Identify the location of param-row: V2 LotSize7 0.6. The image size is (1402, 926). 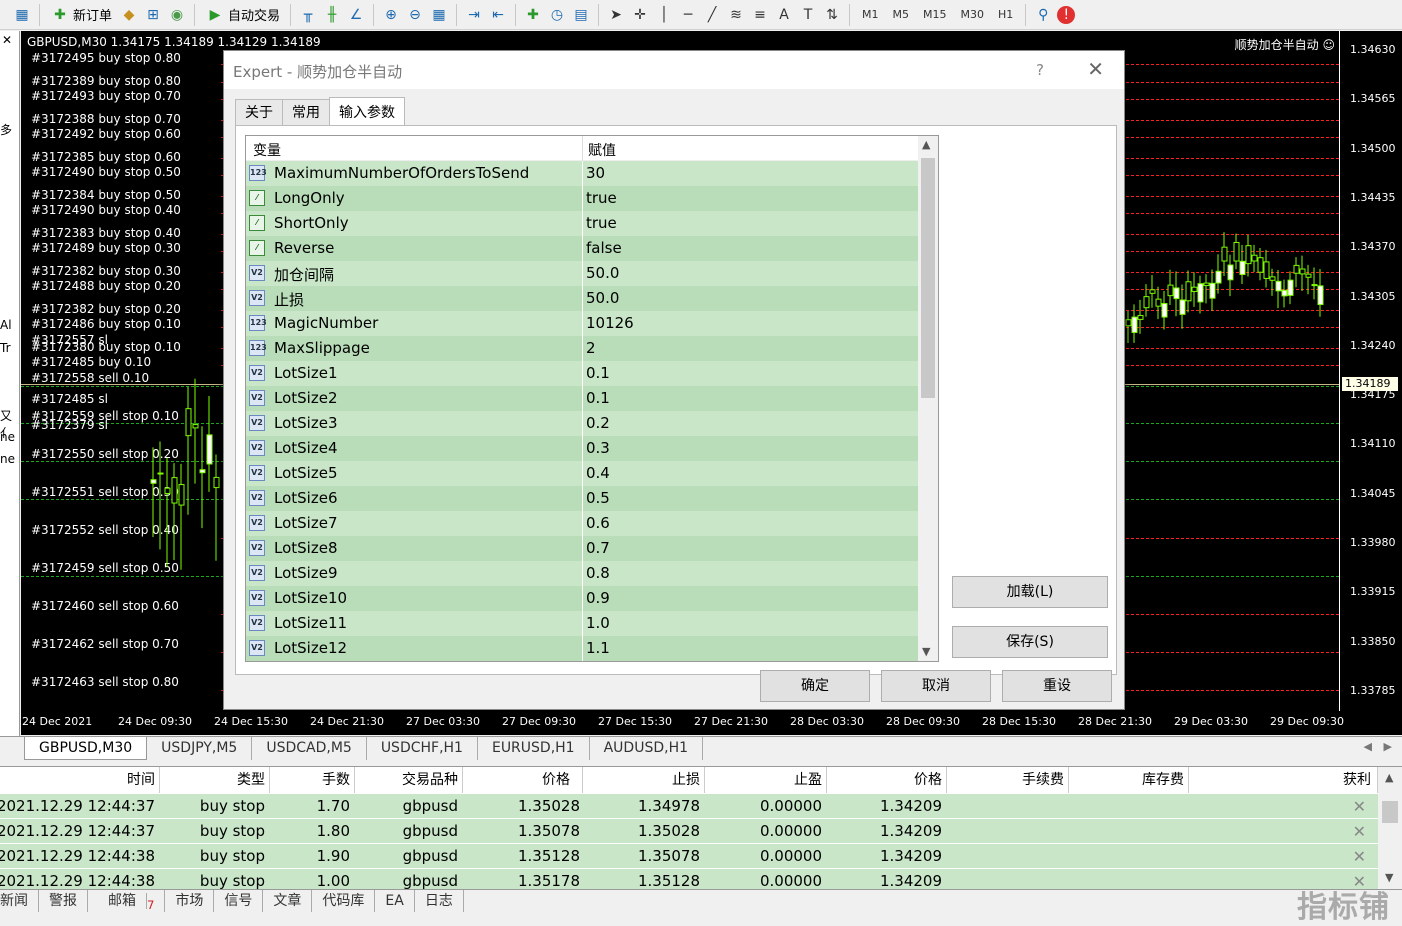
(582, 523).